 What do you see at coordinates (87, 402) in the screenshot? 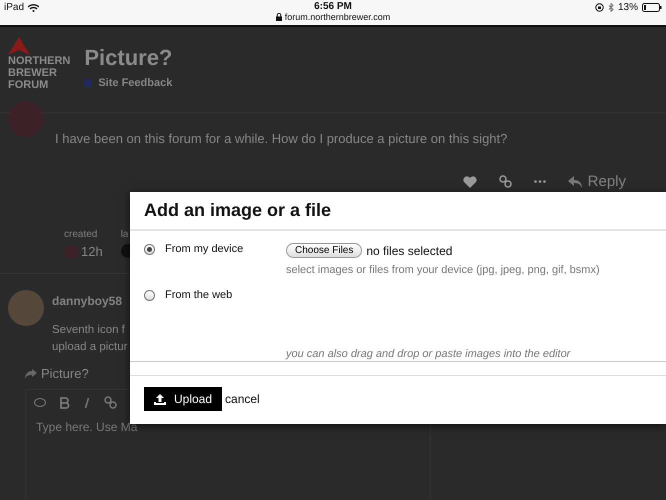
I see `italic-icon` at bounding box center [87, 402].